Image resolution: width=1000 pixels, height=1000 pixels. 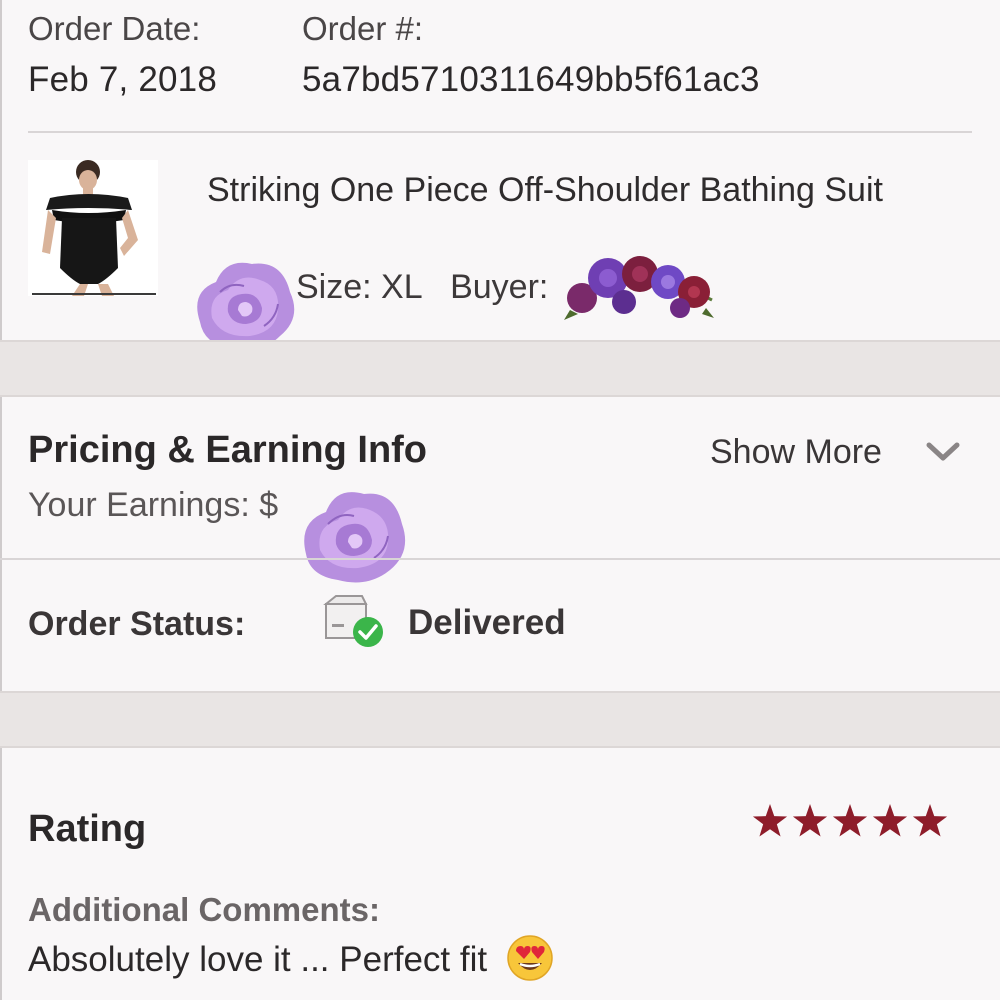 What do you see at coordinates (796, 452) in the screenshot?
I see `show-more-button: Show More` at bounding box center [796, 452].